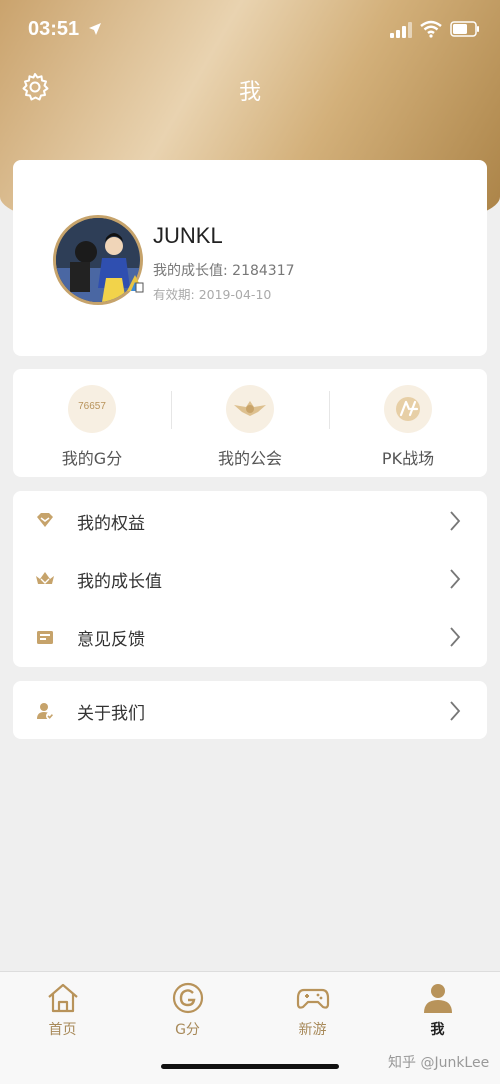  What do you see at coordinates (45, 711) in the screenshot?
I see `user-check-icon` at bounding box center [45, 711].